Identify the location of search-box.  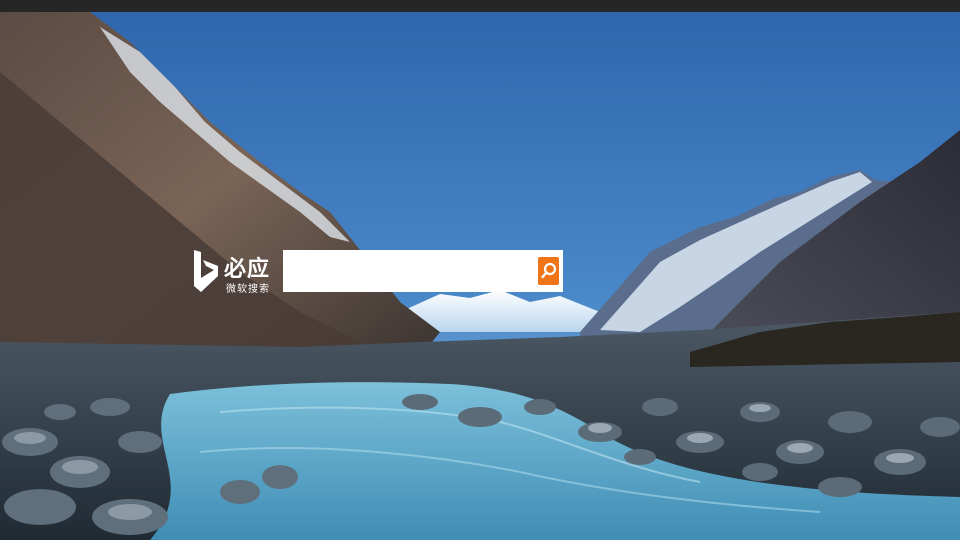
(423, 271).